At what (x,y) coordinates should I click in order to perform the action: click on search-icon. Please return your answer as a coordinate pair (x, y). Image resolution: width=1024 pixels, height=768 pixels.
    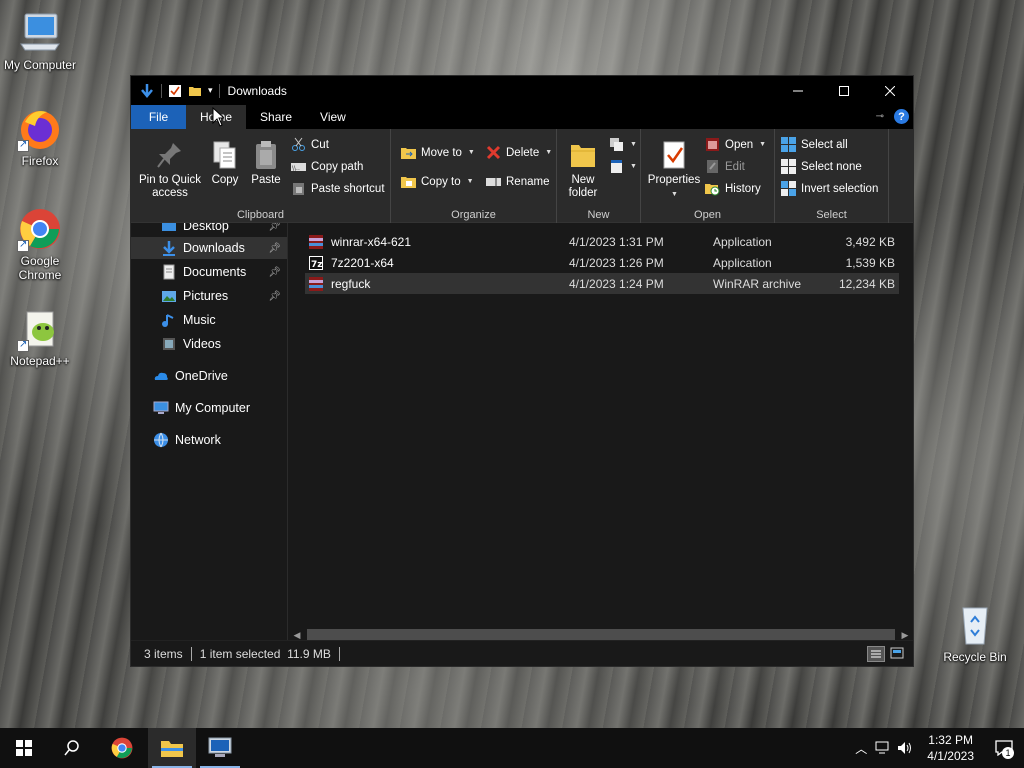
    Looking at the image, I should click on (71, 748).